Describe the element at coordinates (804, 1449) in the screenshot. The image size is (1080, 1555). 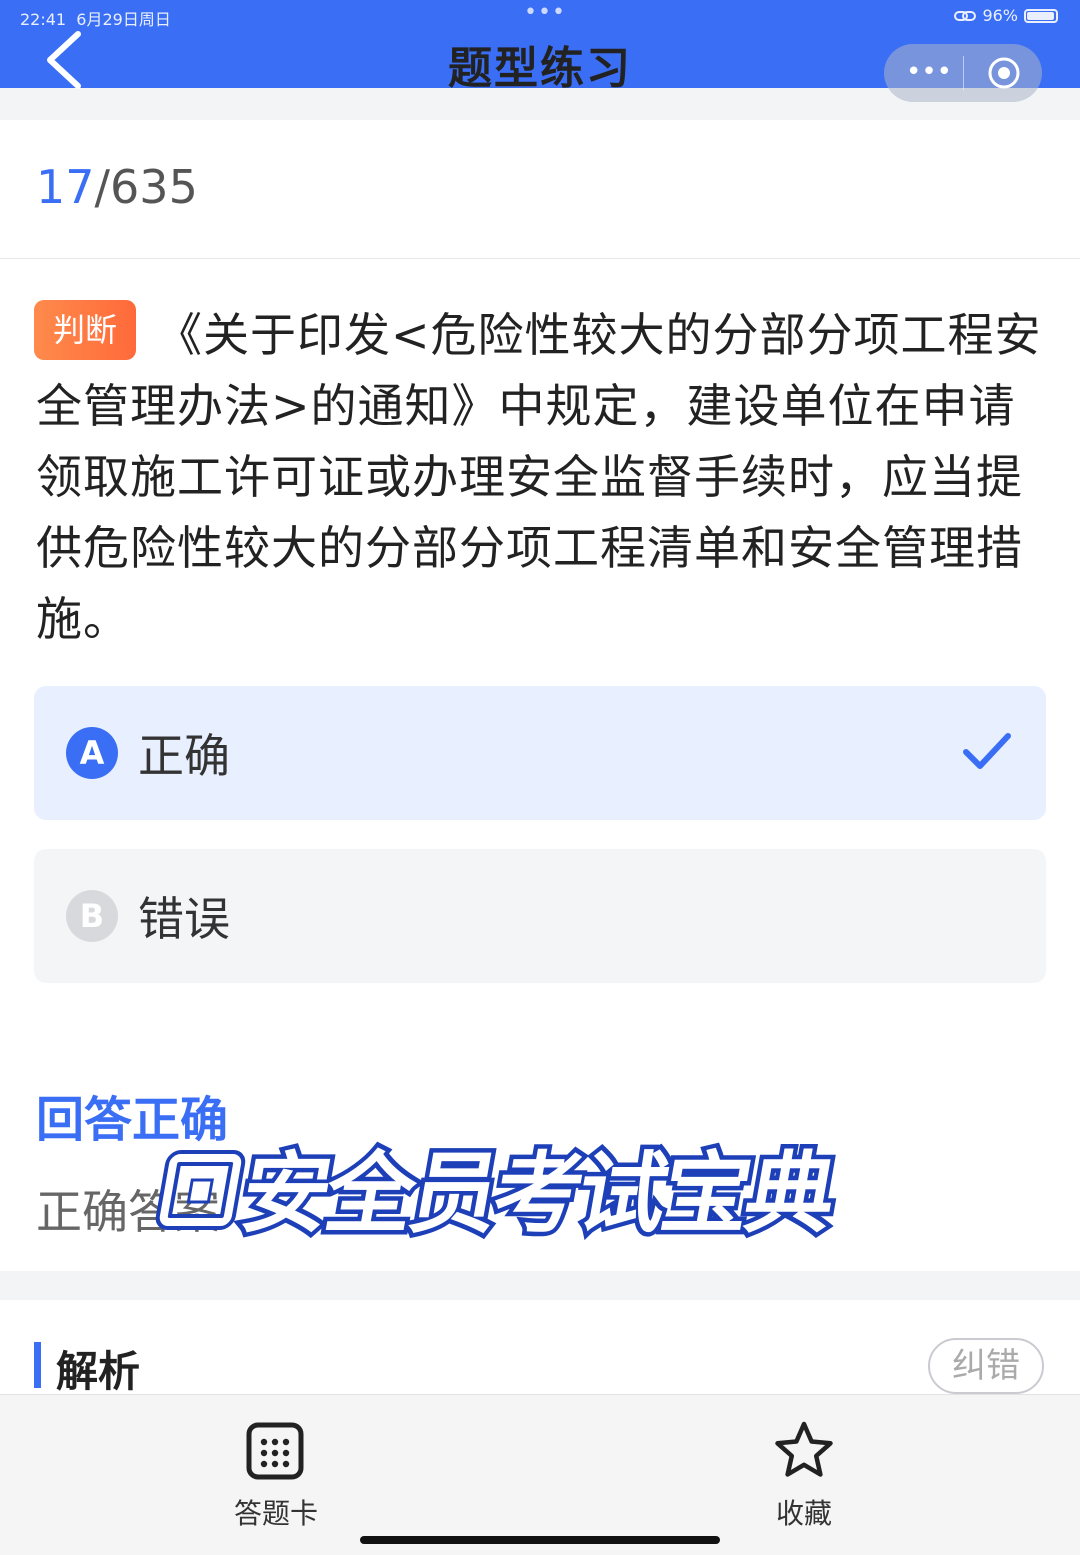
I see `star-icon` at that location.